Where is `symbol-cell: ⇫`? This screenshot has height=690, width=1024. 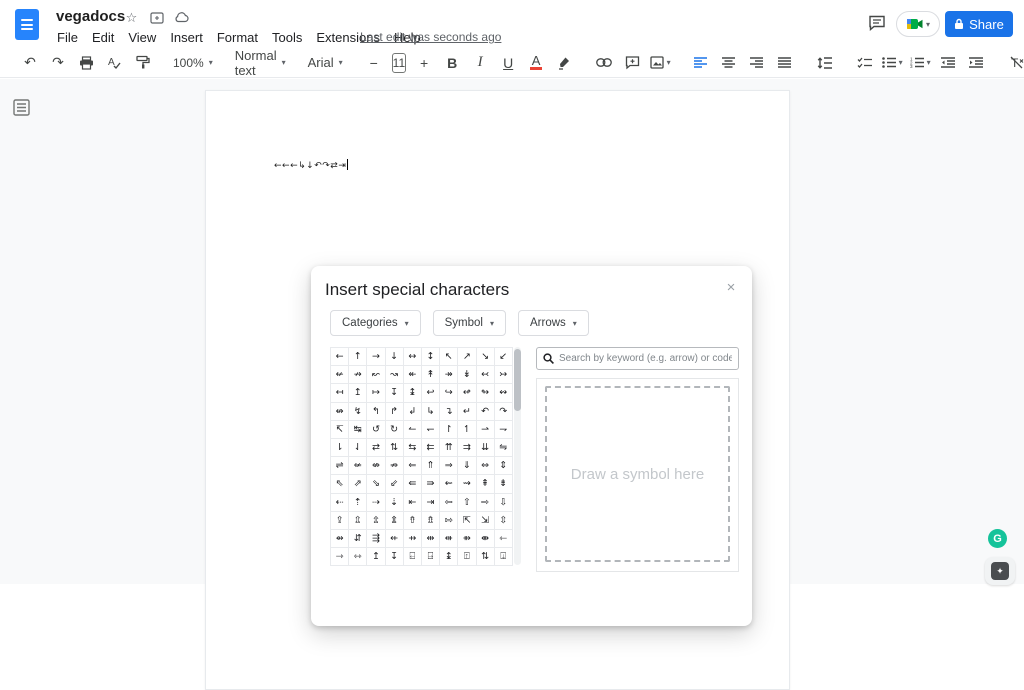
symbol-cell: ⇫ is located at coordinates (358, 520).